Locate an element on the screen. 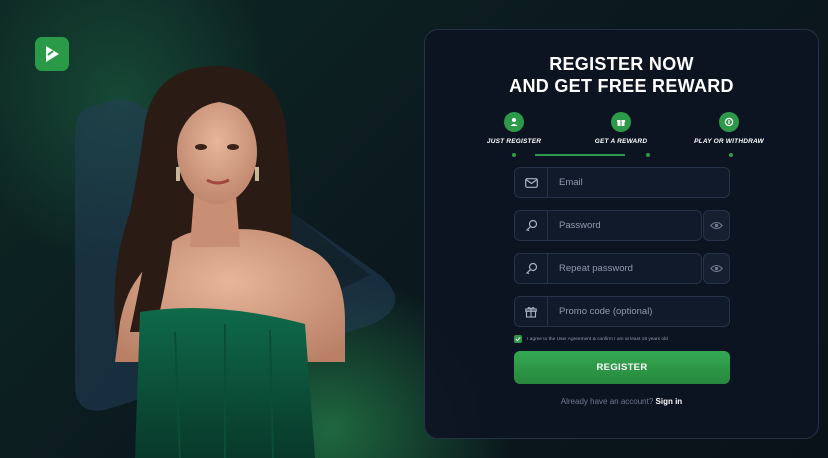  email-input is located at coordinates (638, 182).